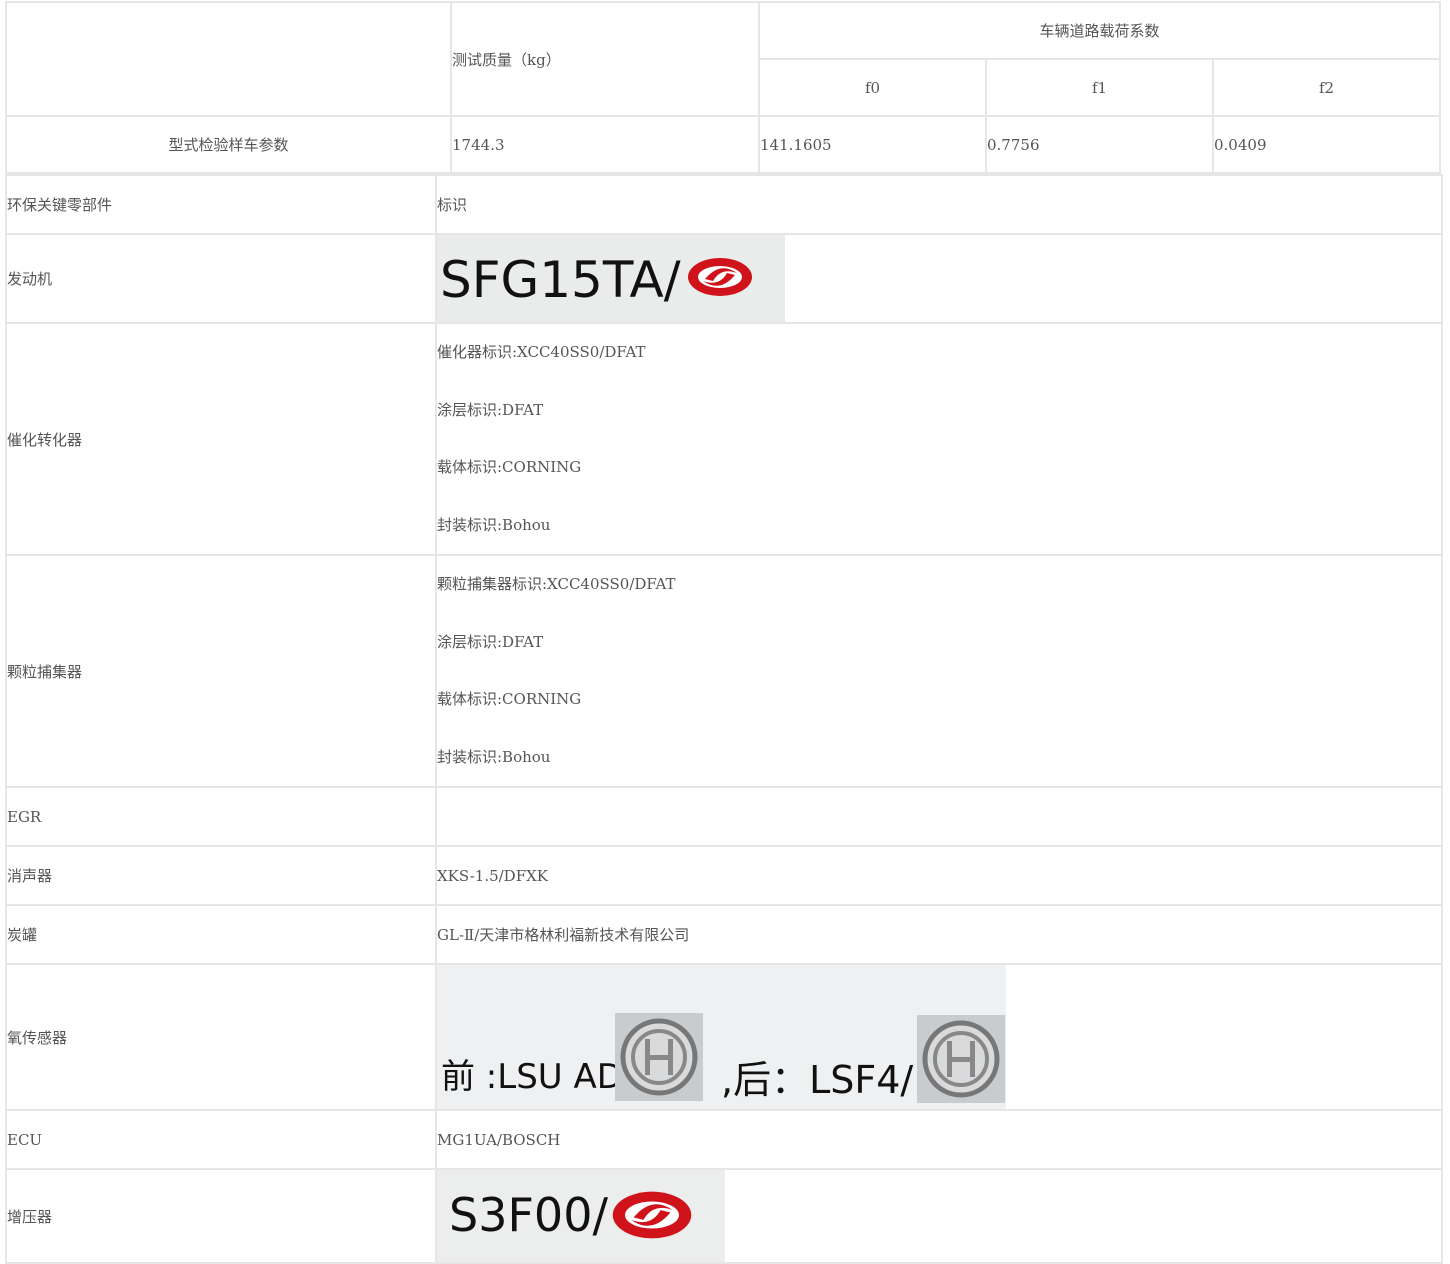 The height and width of the screenshot is (1264, 1450). I want to click on turbo-model-text: S3F00/, so click(528, 1215).